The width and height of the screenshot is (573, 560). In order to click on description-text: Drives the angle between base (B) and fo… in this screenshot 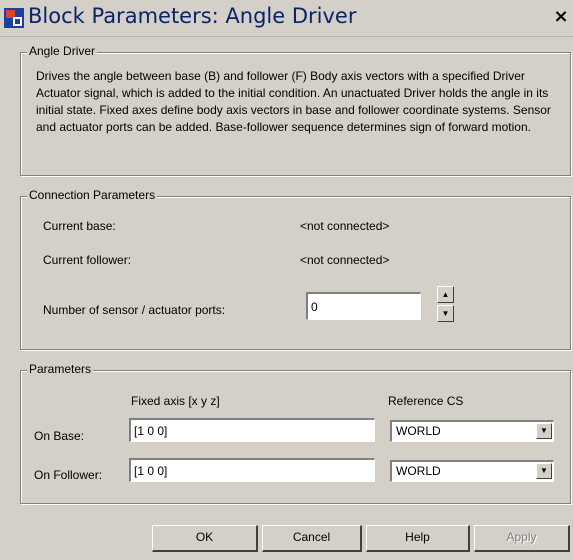, I will do `click(293, 101)`.